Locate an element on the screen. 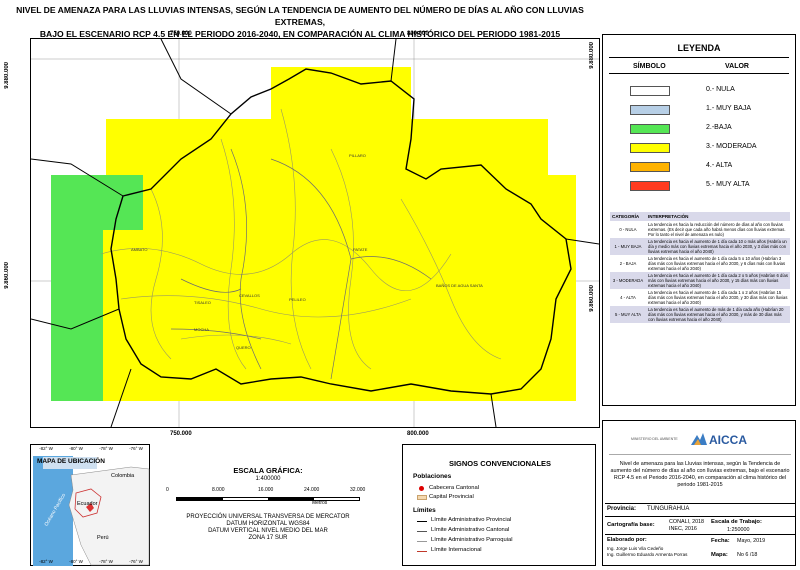 The height and width of the screenshot is (570, 800). coord-top-left: 750.000 is located at coordinates (181, 34).